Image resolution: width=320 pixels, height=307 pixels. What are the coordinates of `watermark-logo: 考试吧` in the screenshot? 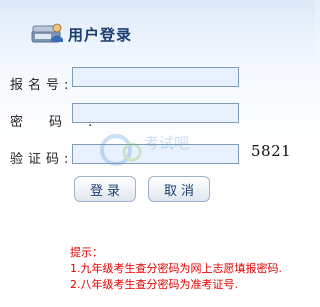 It's located at (144, 150).